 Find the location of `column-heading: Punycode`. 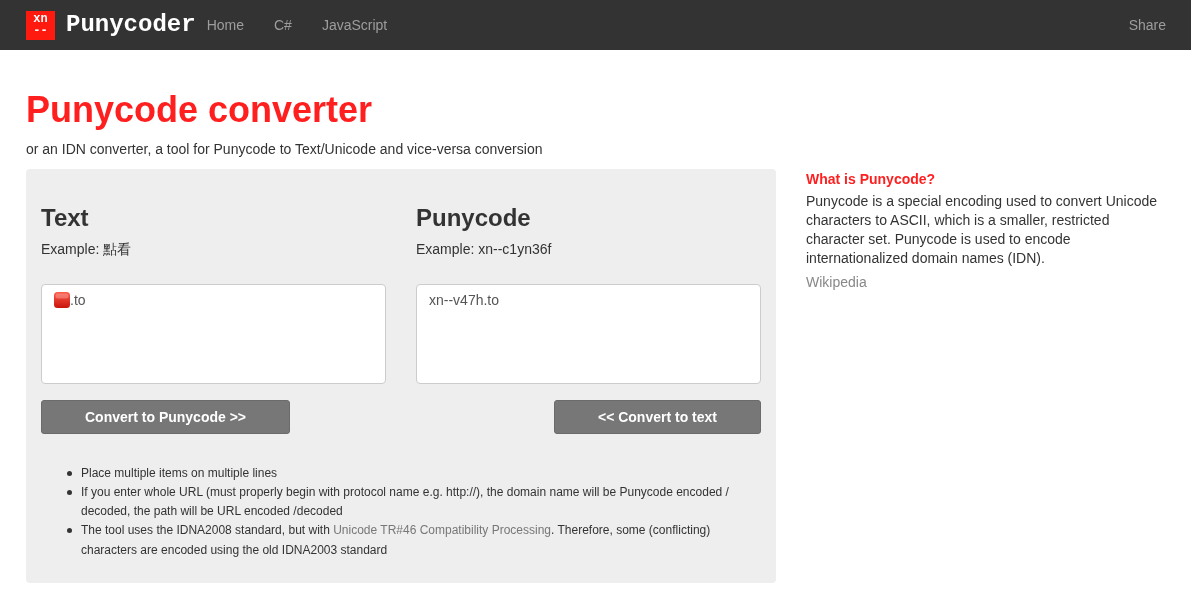

column-heading: Punycode is located at coordinates (474, 217).